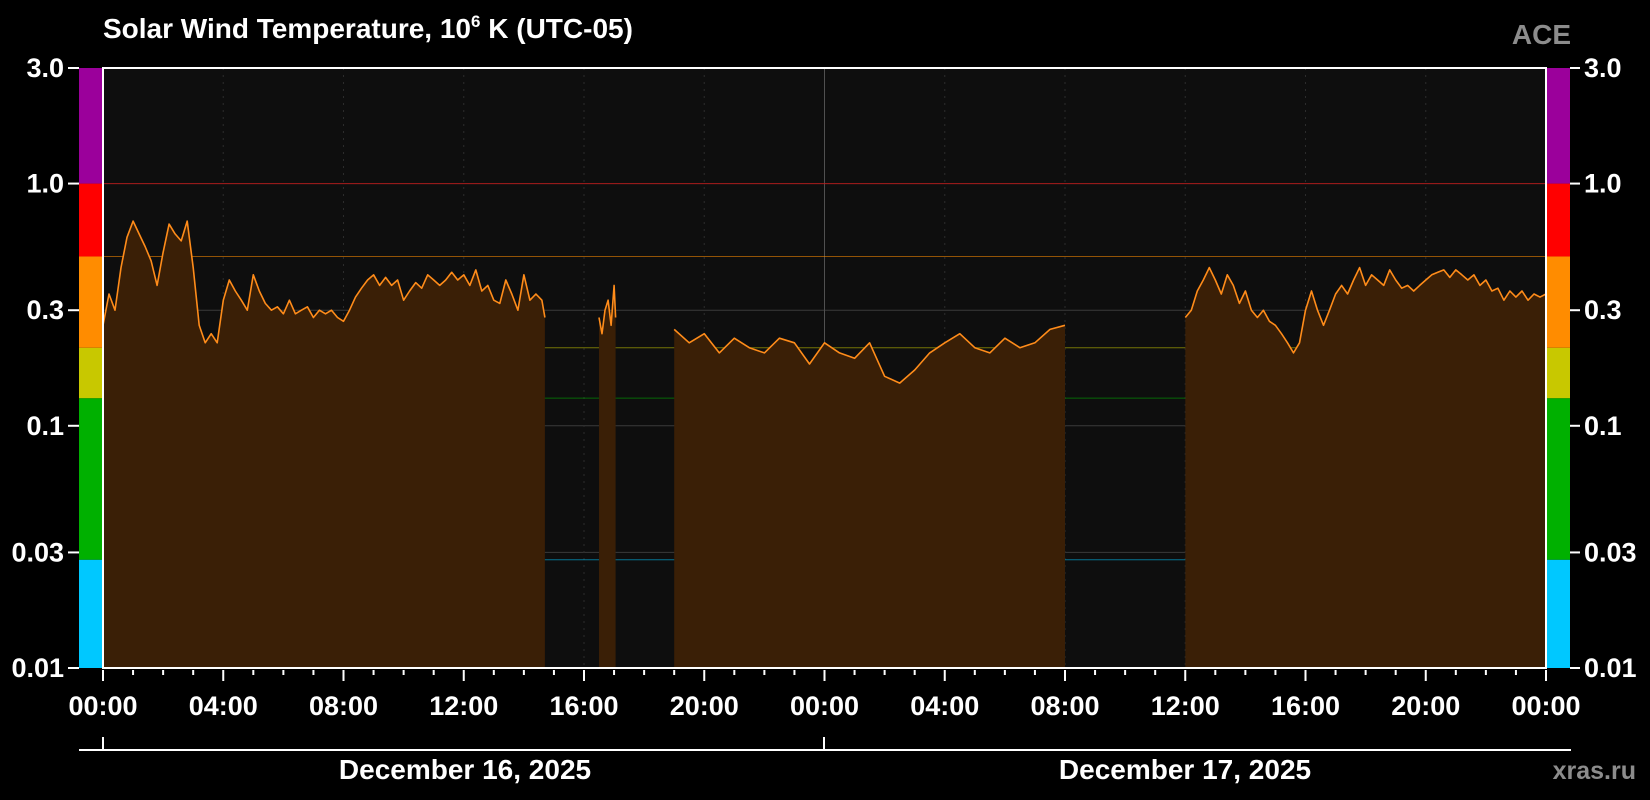 The width and height of the screenshot is (1650, 800). What do you see at coordinates (1185, 769) in the screenshot?
I see `date-label-day2: December 17, 2025` at bounding box center [1185, 769].